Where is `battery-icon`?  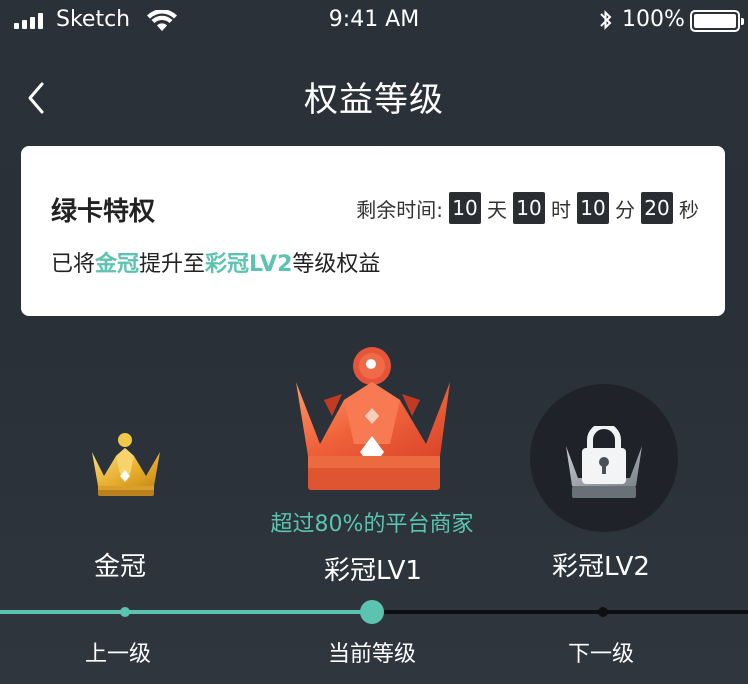 battery-icon is located at coordinates (717, 21).